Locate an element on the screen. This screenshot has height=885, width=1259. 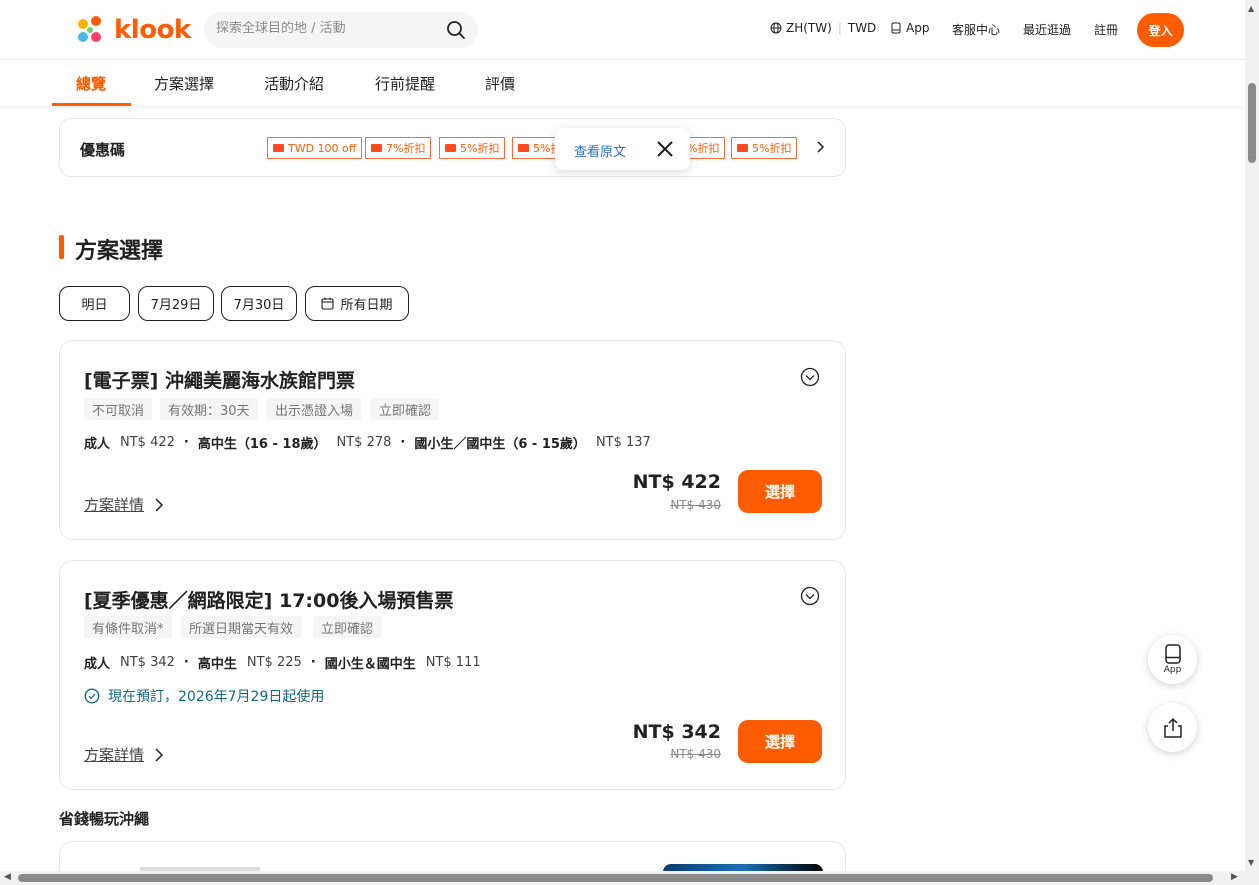
package-tag: 有條件取消* is located at coordinates (128, 627).